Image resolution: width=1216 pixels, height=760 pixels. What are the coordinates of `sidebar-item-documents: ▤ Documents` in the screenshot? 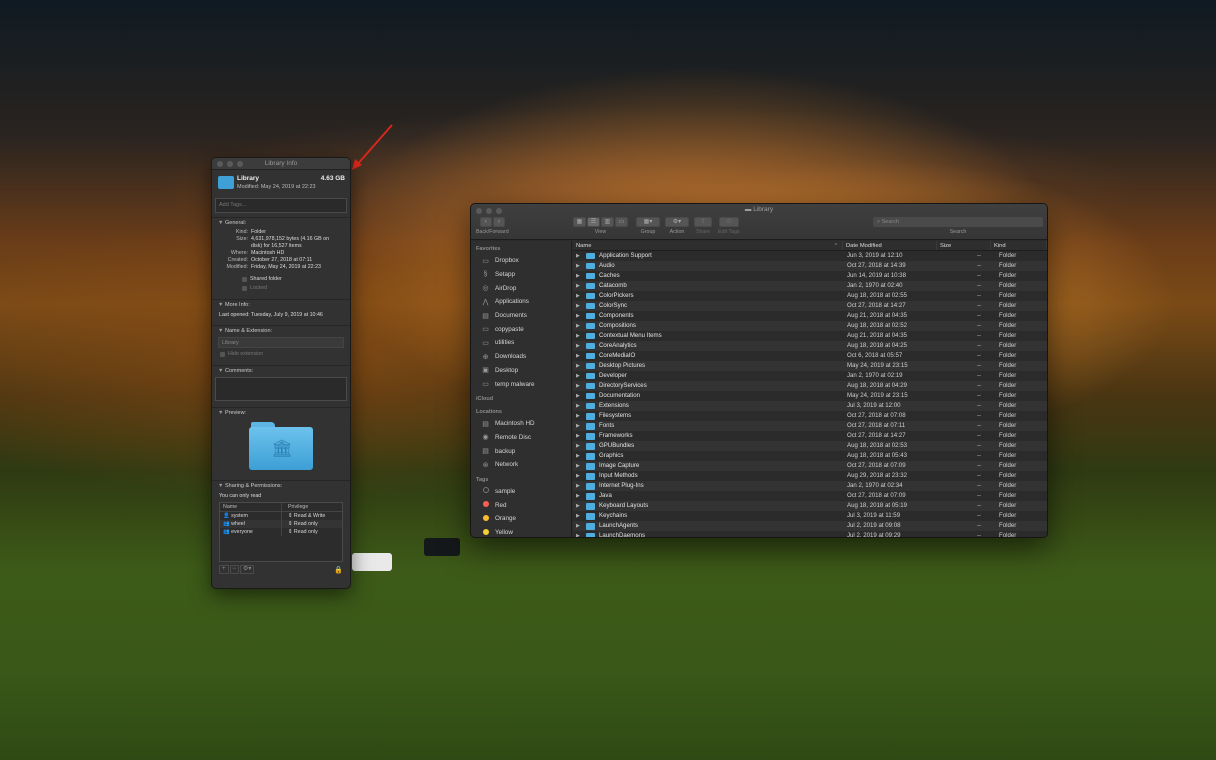 It's located at (521, 316).